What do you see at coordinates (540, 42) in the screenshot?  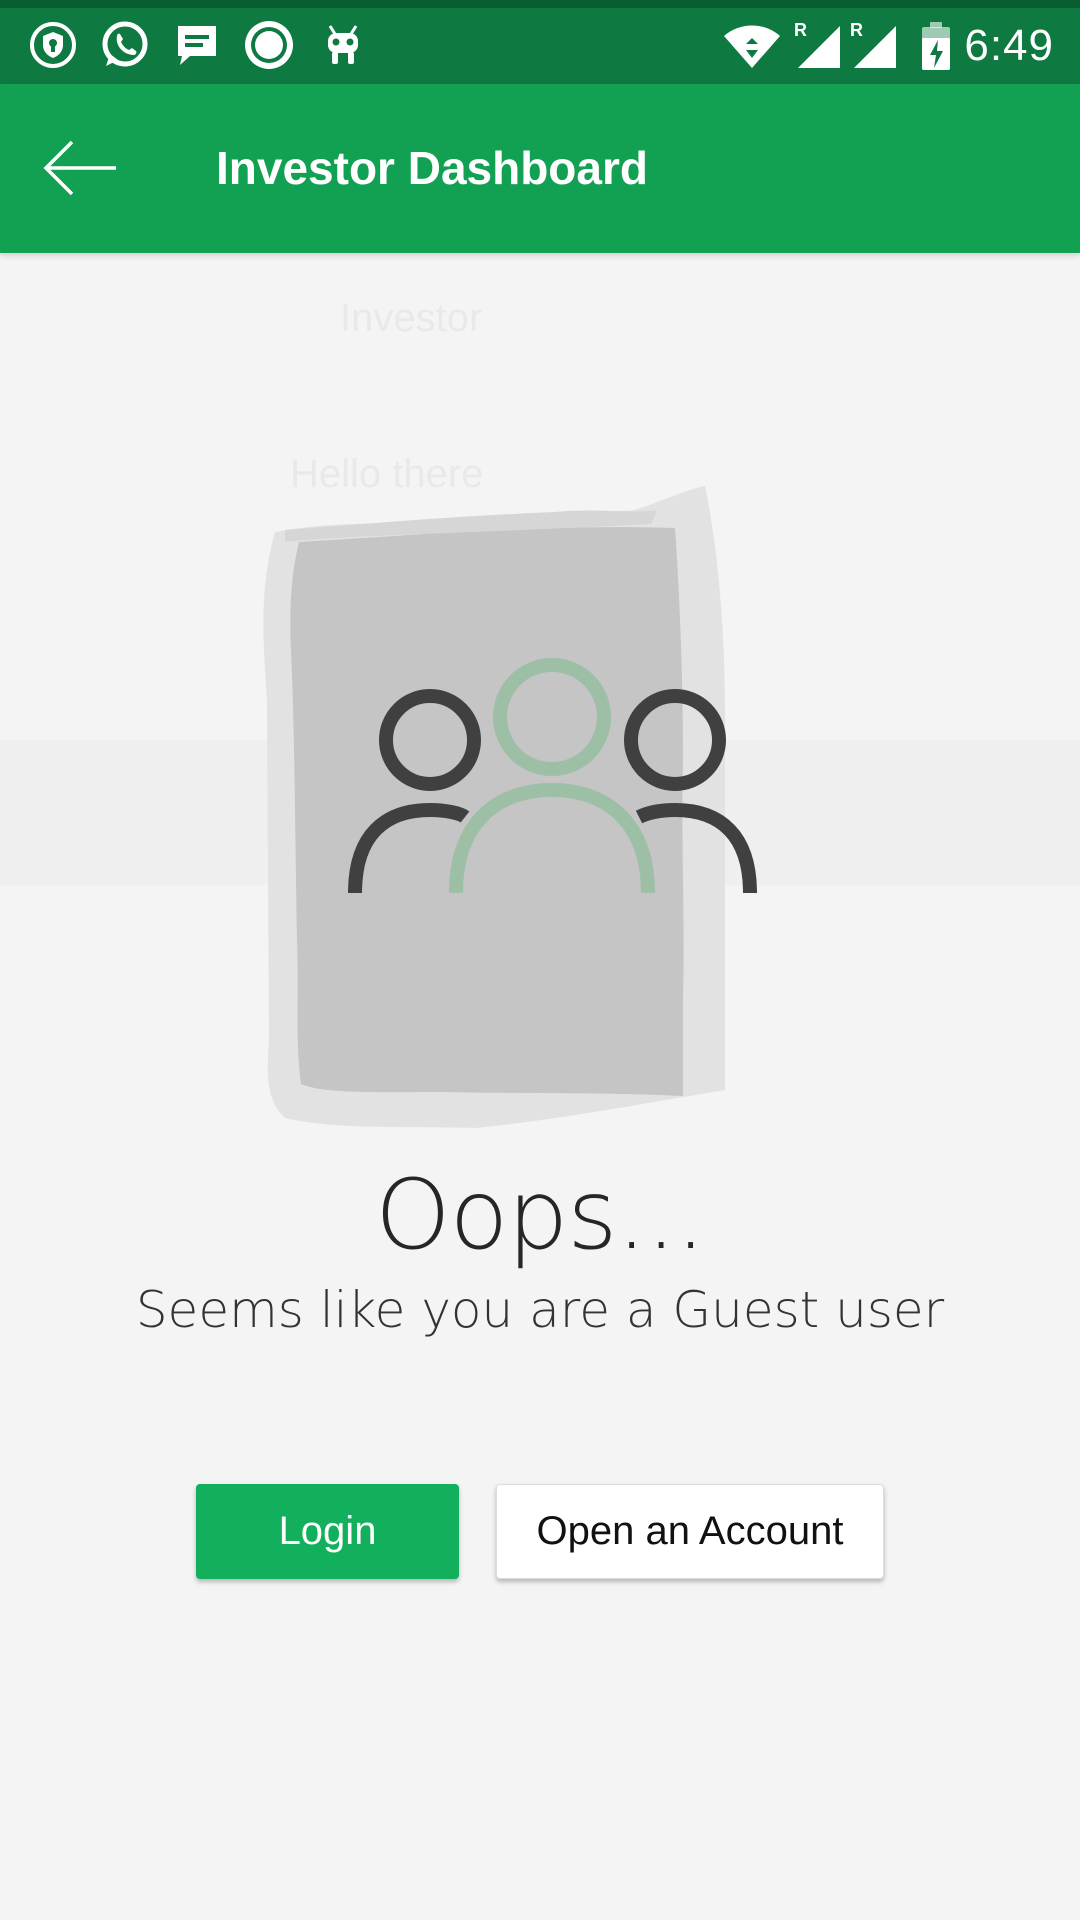 I see `status-bar: R R 6:49` at bounding box center [540, 42].